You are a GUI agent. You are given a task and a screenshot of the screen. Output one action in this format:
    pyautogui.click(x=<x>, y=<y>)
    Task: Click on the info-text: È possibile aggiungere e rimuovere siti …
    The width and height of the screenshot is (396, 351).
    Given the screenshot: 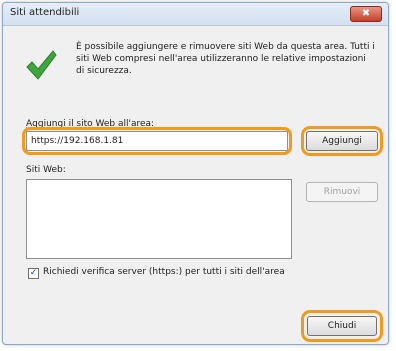 What is the action you would take?
    pyautogui.click(x=225, y=59)
    